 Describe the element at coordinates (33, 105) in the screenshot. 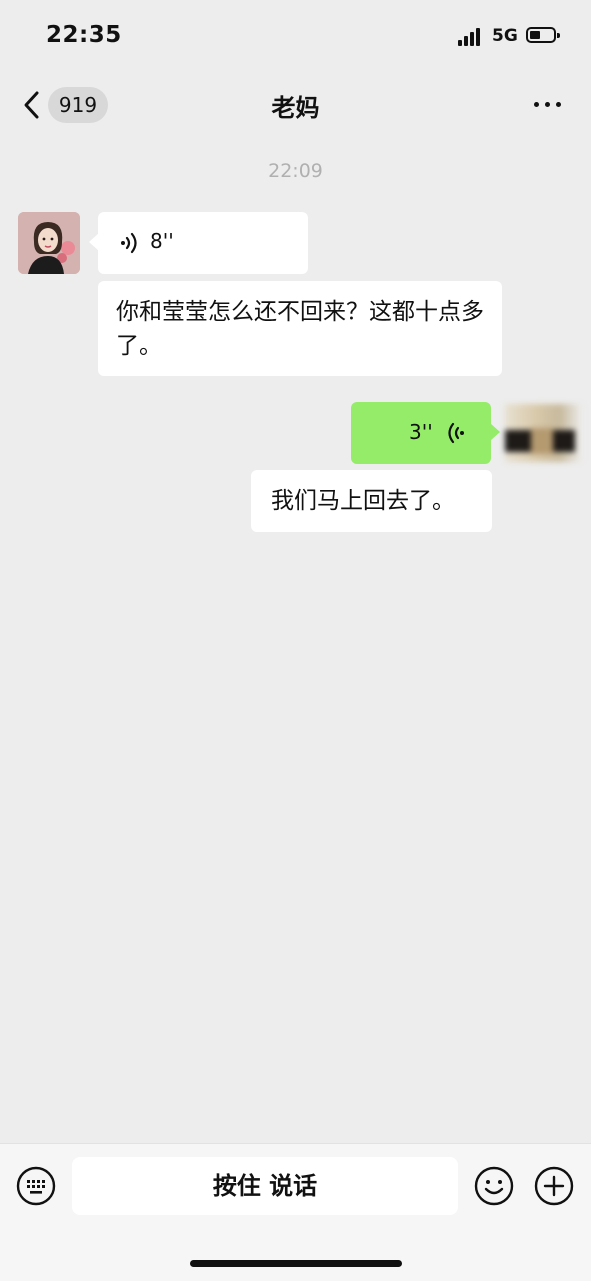

I see `chevron-left-icon` at that location.